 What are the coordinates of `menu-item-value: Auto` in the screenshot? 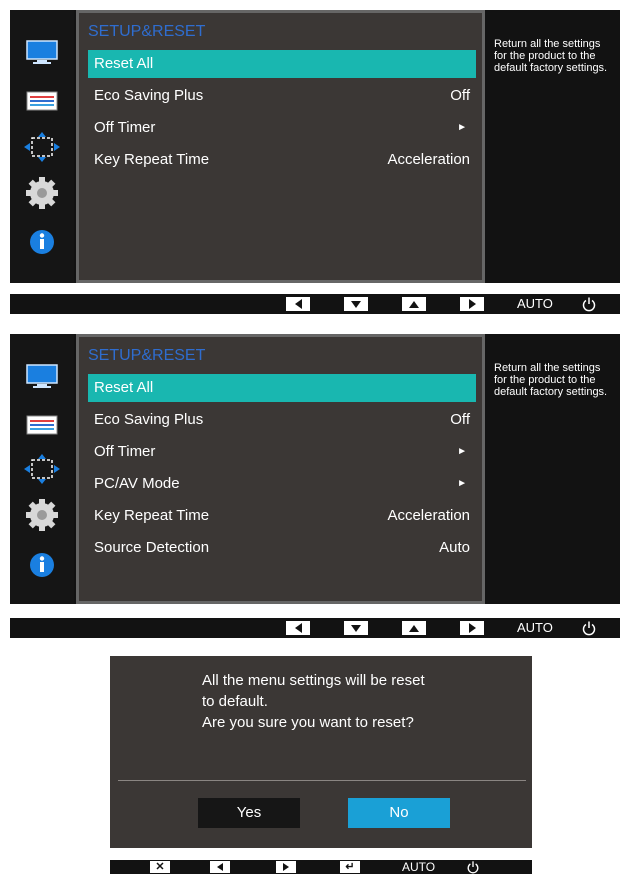 It's located at (454, 547).